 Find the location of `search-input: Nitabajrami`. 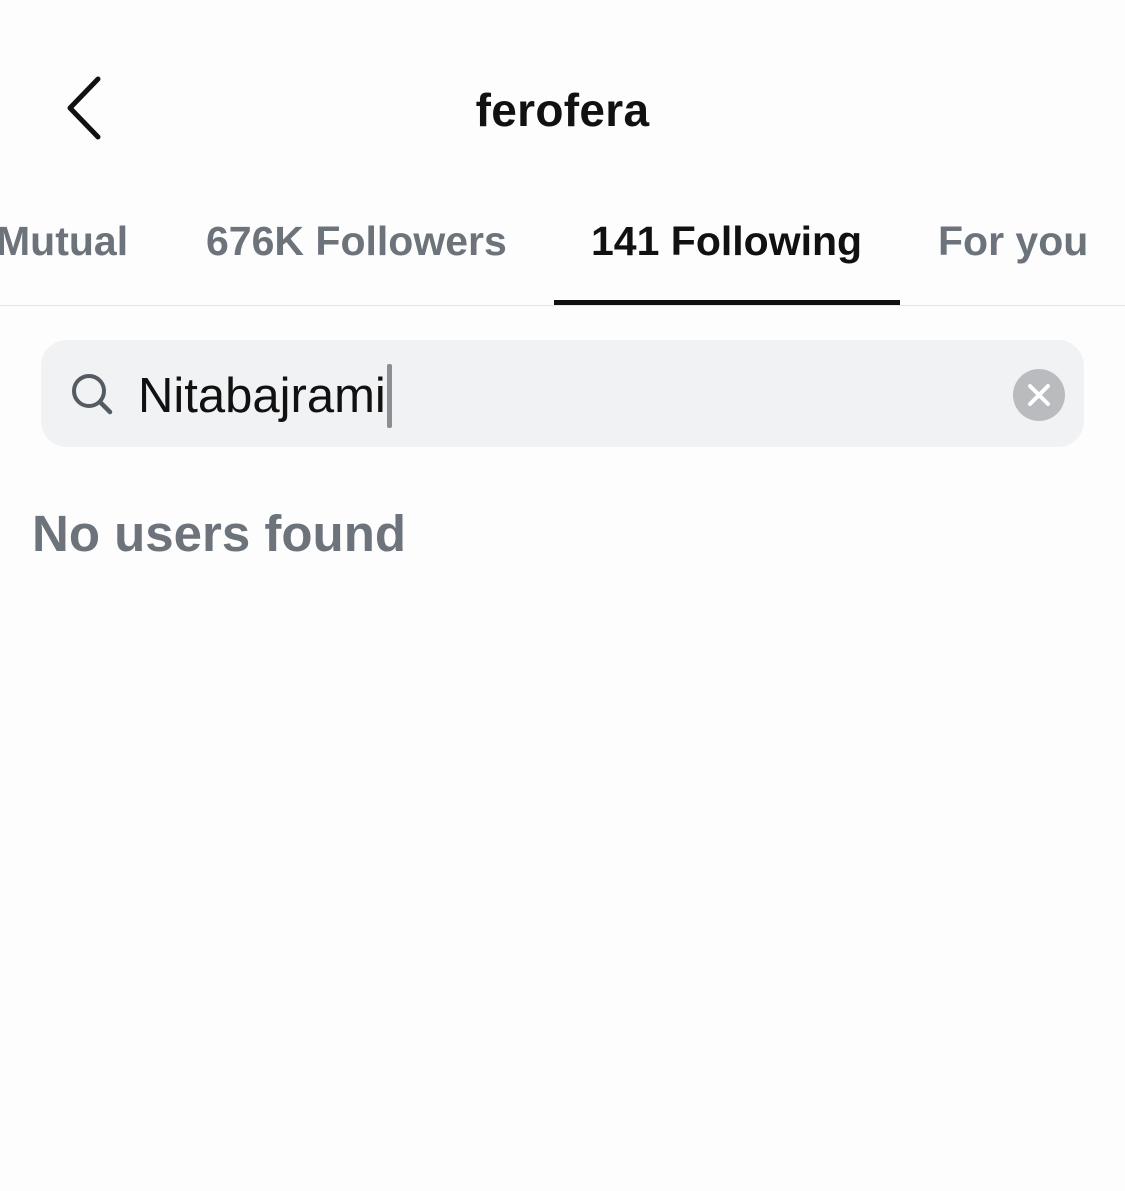

search-input: Nitabajrami is located at coordinates (265, 396).